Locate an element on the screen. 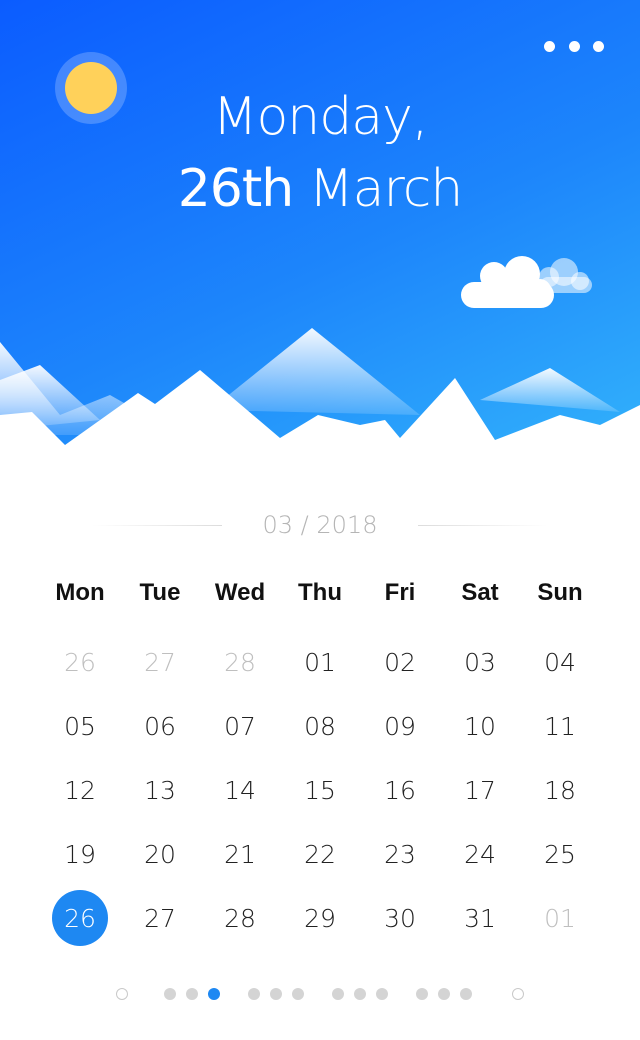  day-cell: 04 is located at coordinates (560, 662).